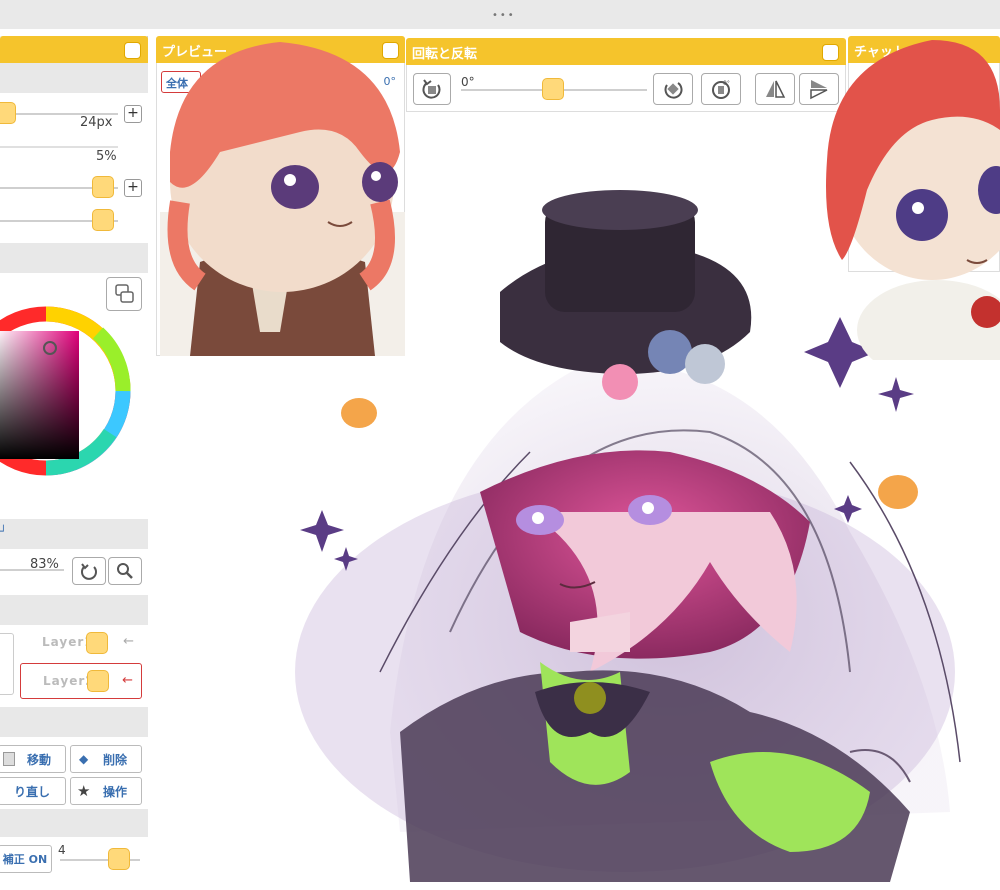  Describe the element at coordinates (124, 294) in the screenshot. I see `color-swap-icon` at that location.